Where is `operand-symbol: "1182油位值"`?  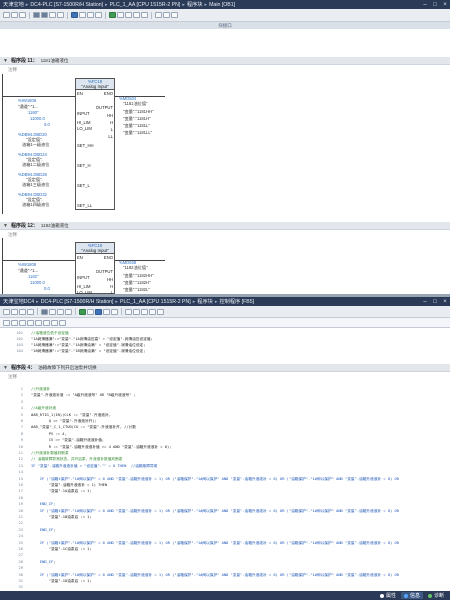 operand-symbol: "1182油位值" is located at coordinates (135, 267).